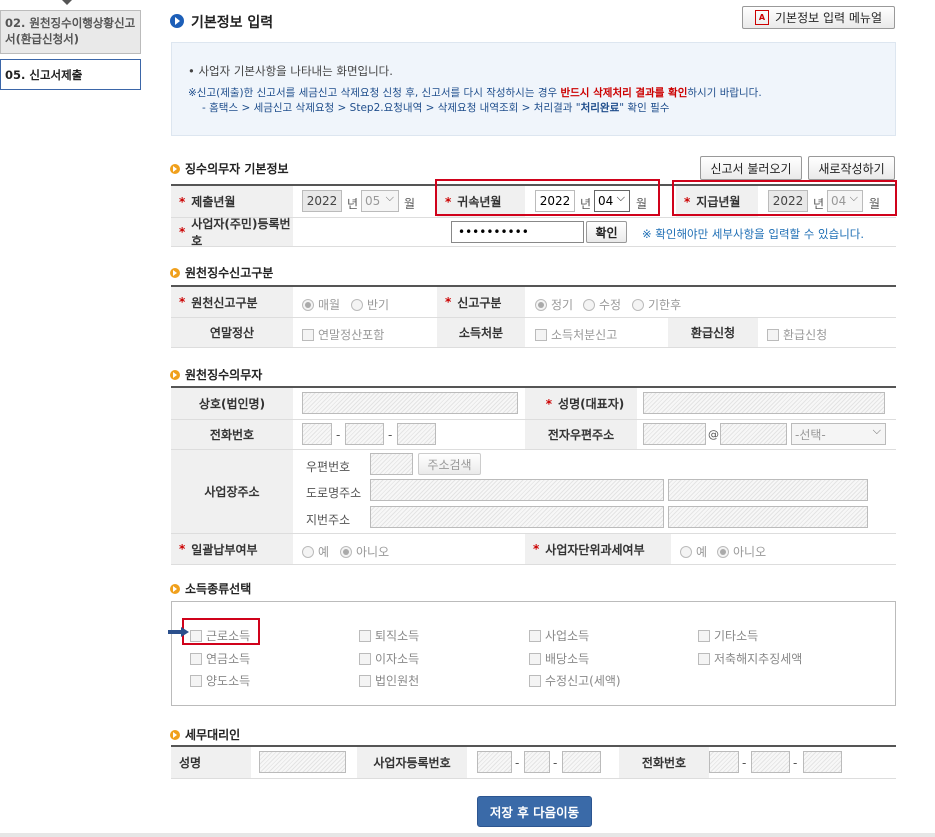 The height and width of the screenshot is (837, 935). I want to click on company-input, so click(410, 403).